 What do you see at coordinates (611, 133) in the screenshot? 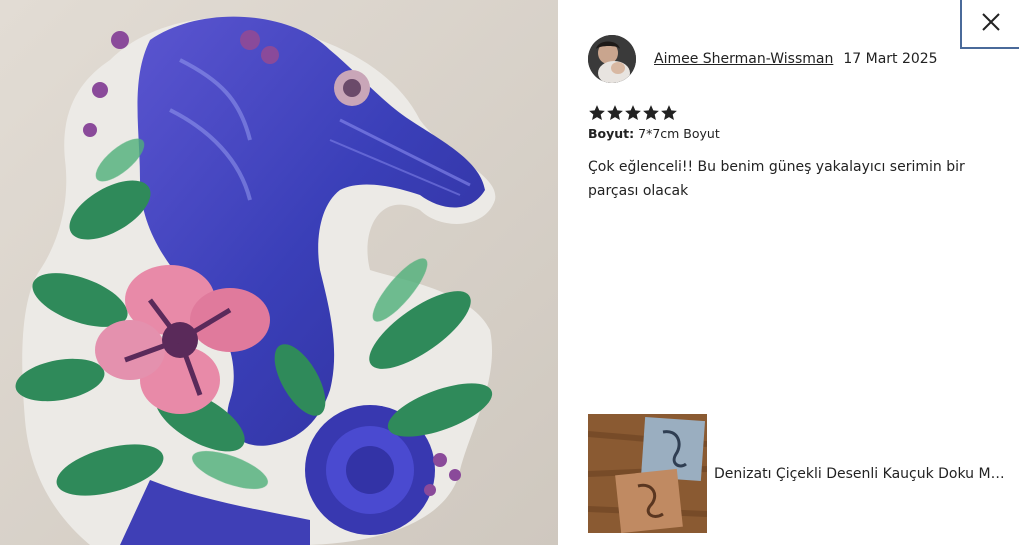
I see `variation-label: Boyut:` at bounding box center [611, 133].